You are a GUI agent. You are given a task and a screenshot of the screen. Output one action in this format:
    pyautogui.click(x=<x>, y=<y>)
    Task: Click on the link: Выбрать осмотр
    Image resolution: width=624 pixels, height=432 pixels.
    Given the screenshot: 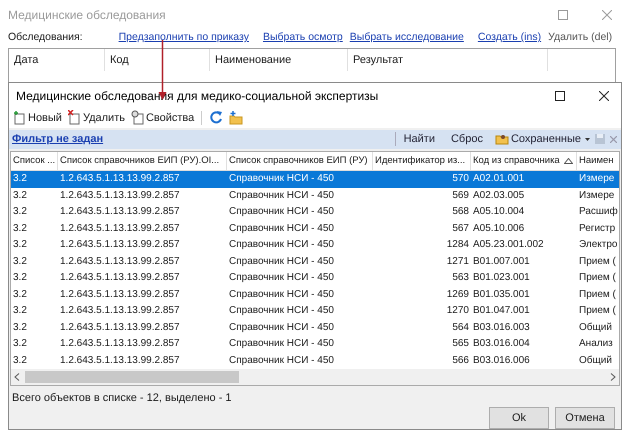 What is the action you would take?
    pyautogui.click(x=302, y=38)
    